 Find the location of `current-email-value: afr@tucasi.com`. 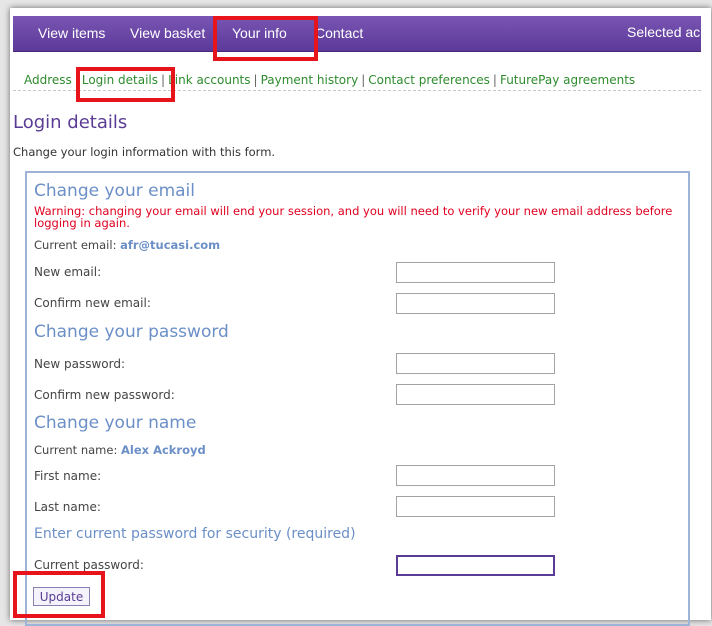

current-email-value: afr@tucasi.com is located at coordinates (170, 245).